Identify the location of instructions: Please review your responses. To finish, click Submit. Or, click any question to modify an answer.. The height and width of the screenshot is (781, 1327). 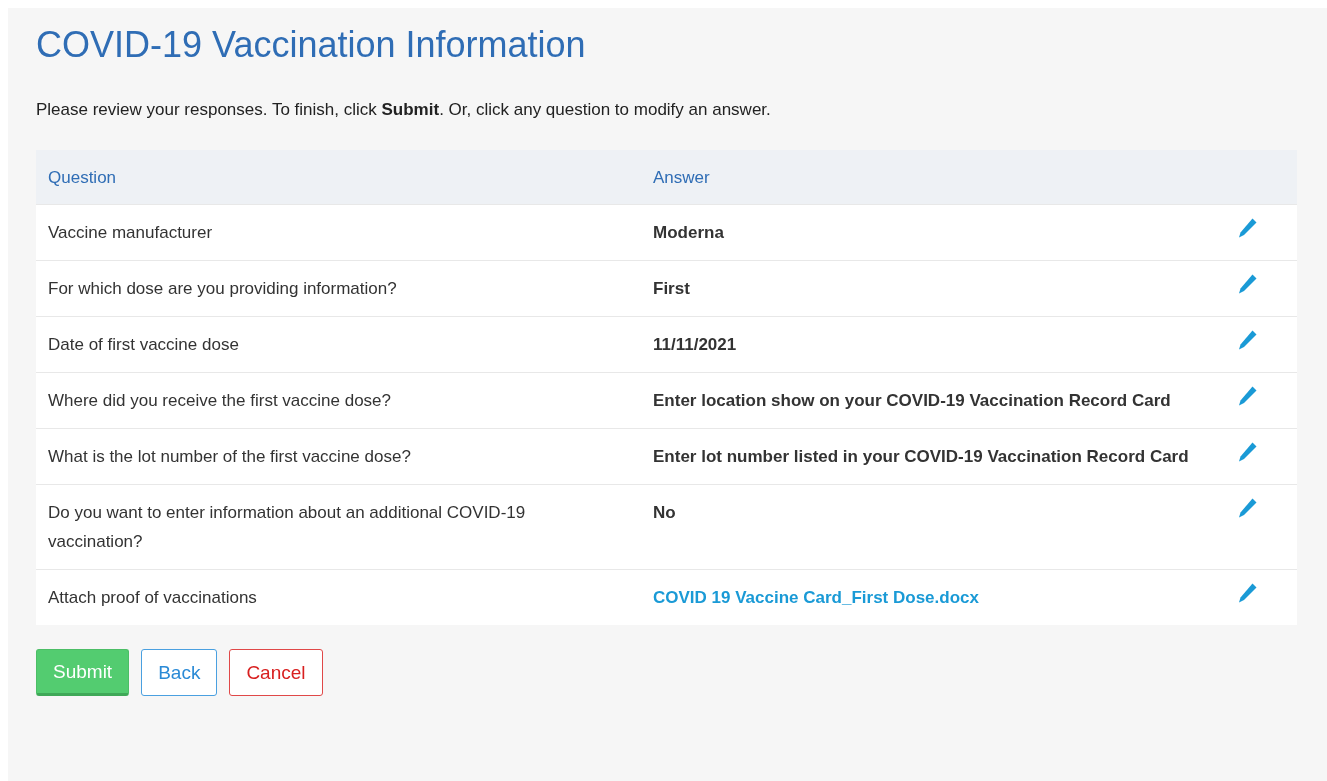
(404, 110).